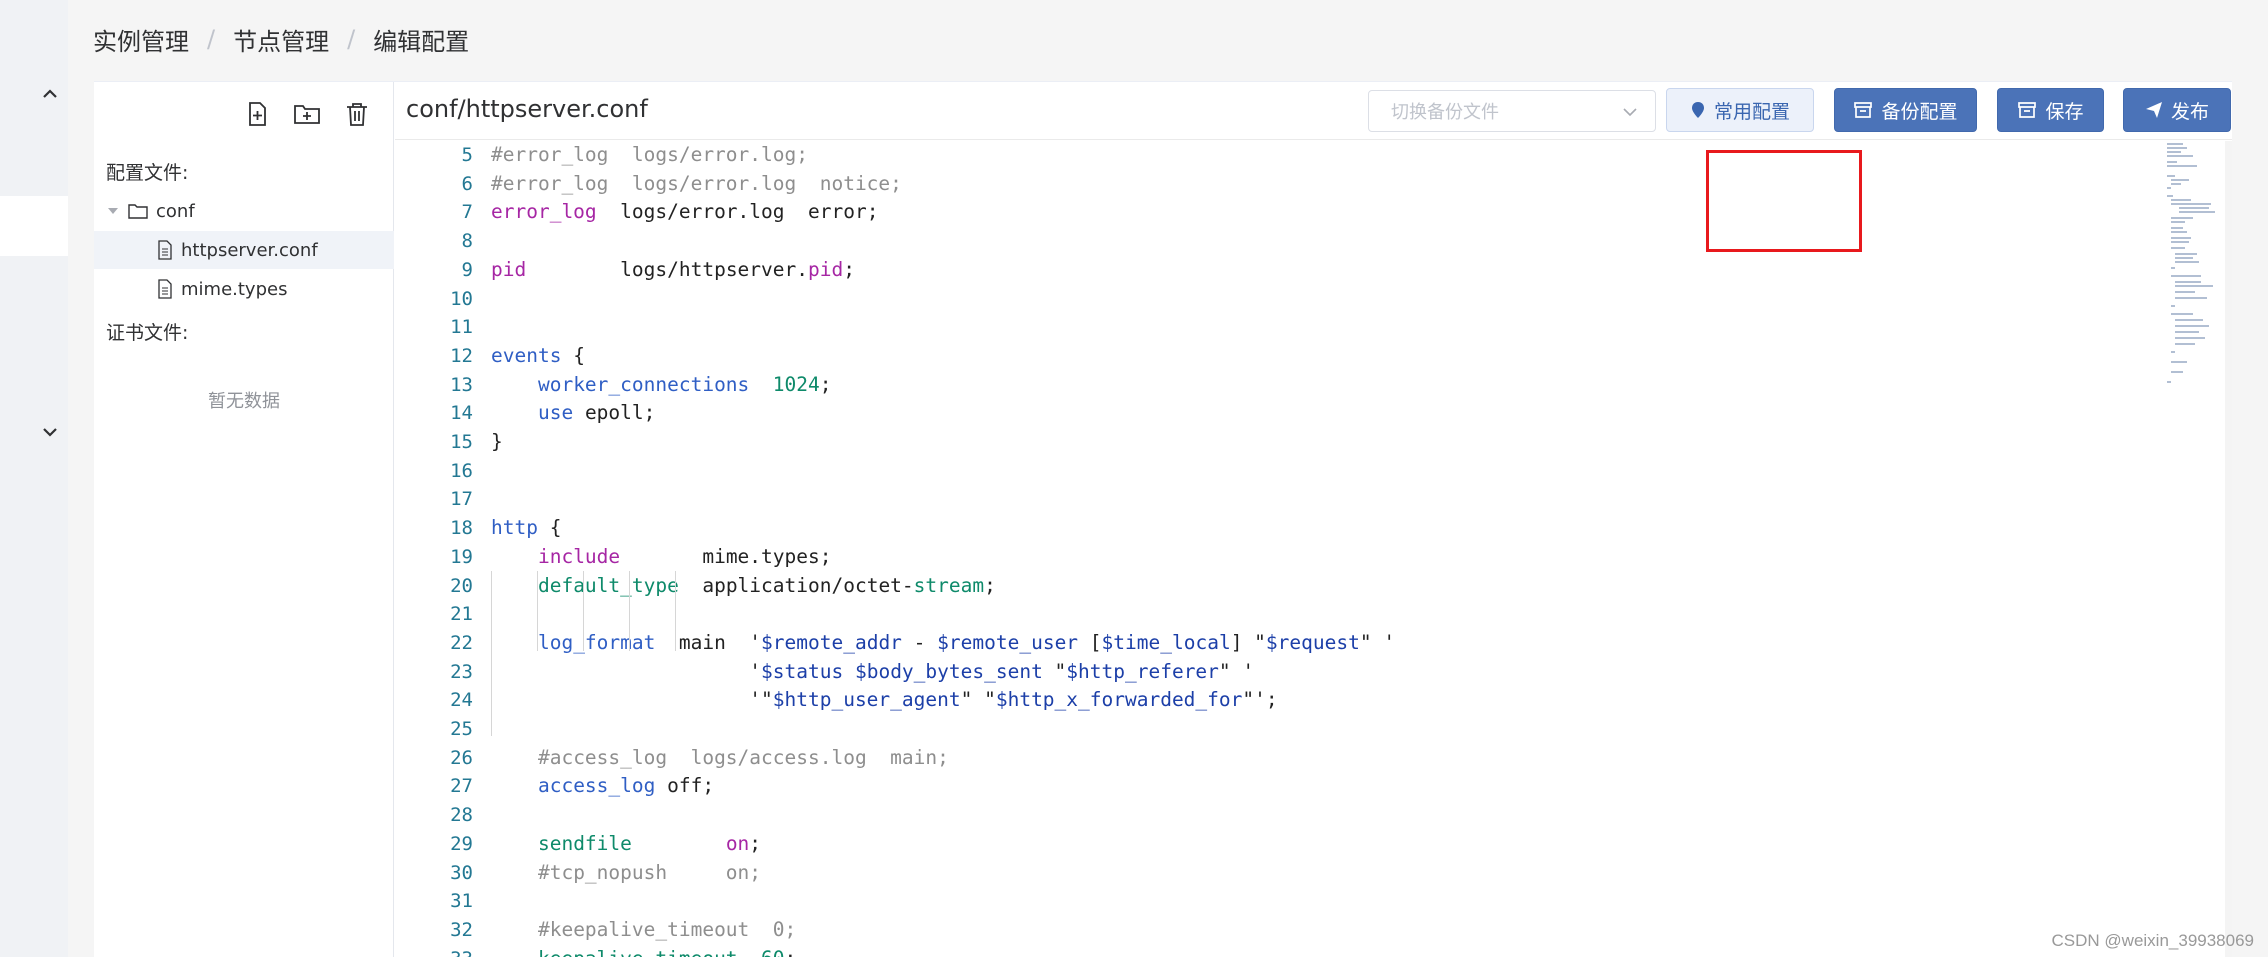 The width and height of the screenshot is (2268, 957). Describe the element at coordinates (1275, 815) in the screenshot. I see `code-line: 28` at that location.